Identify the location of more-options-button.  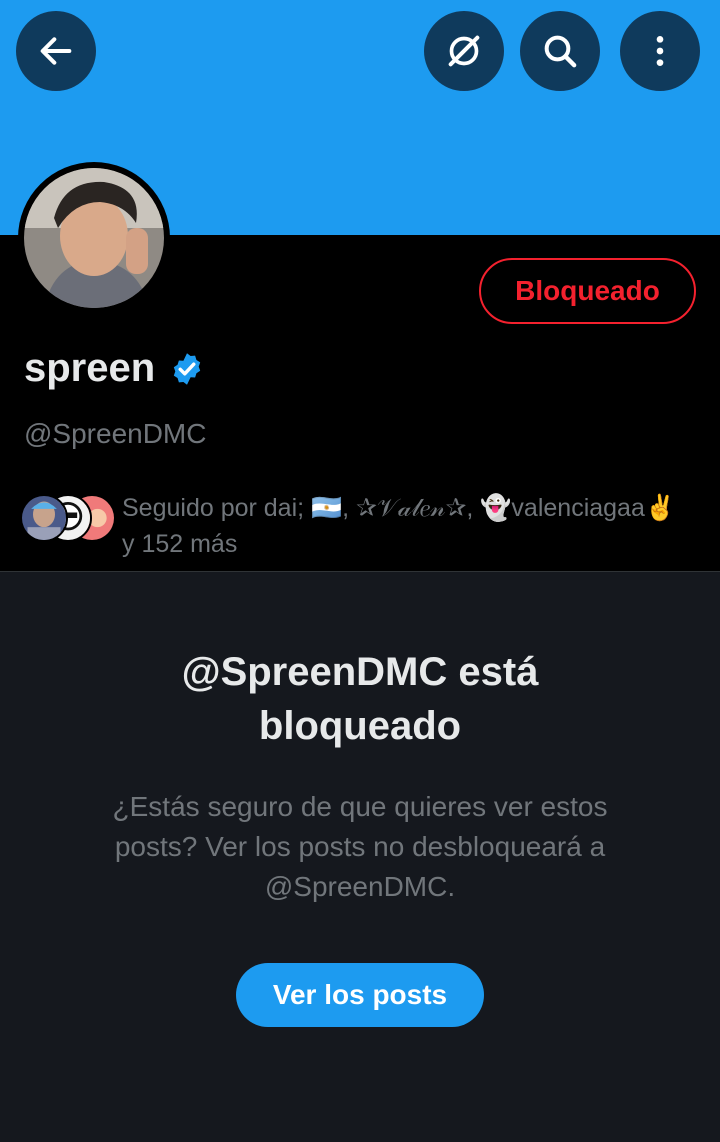
(660, 51).